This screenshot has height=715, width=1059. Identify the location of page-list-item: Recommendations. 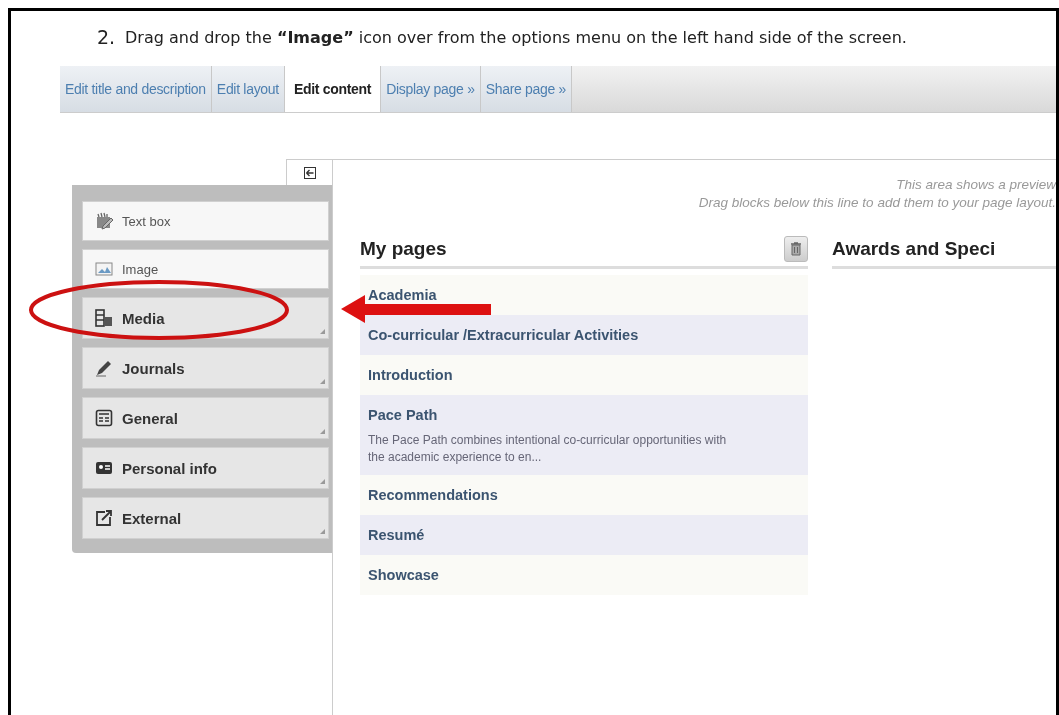
(584, 495).